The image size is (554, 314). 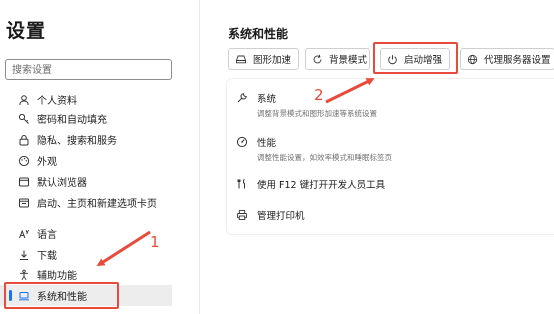 I want to click on browser-icon, so click(x=24, y=182).